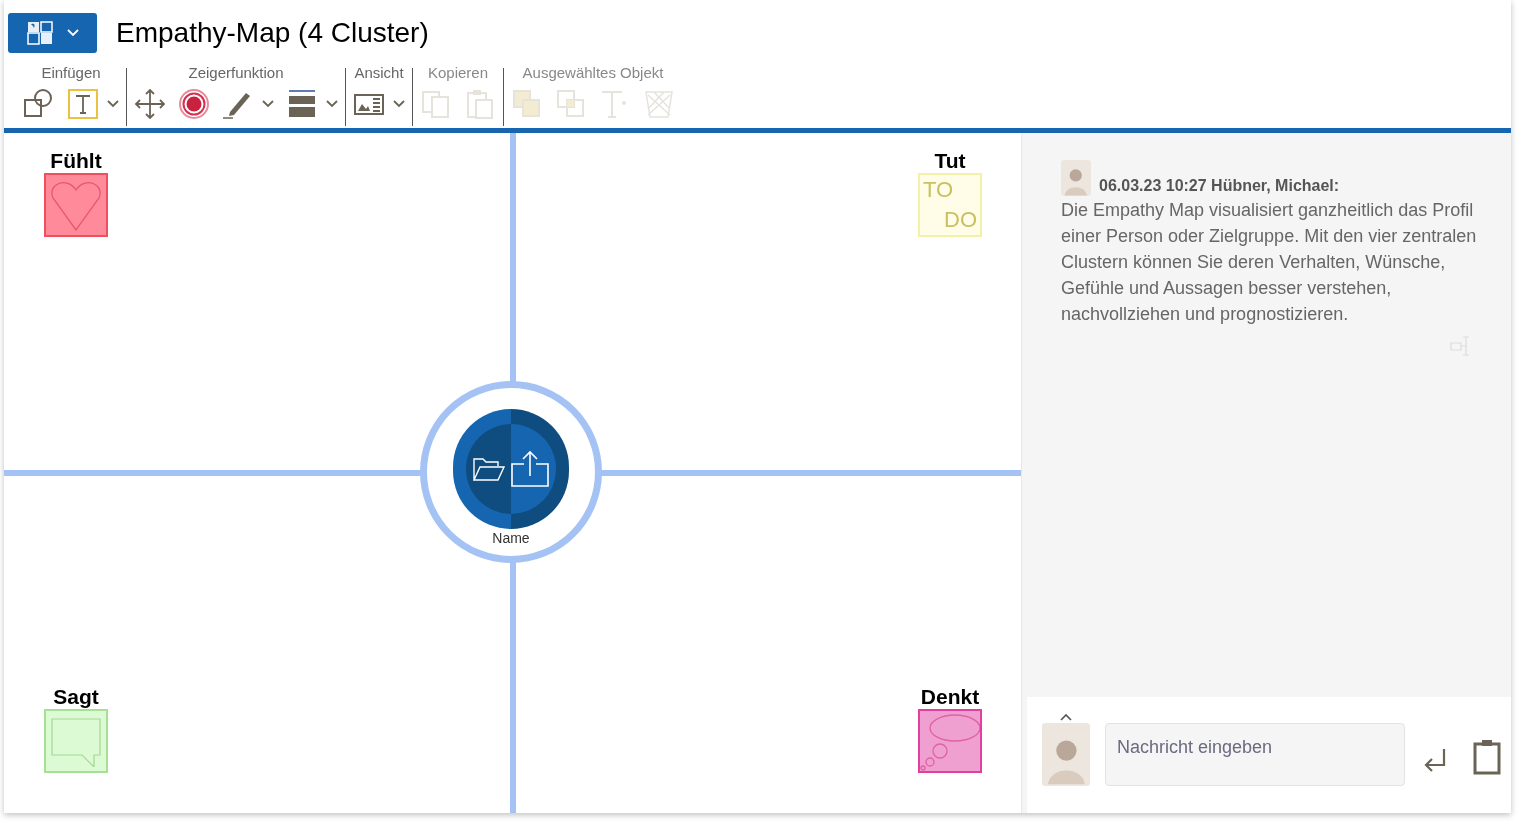 The height and width of the screenshot is (823, 1523). I want to click on toolbar-group-label: Zeigerfunktion, so click(236, 73).